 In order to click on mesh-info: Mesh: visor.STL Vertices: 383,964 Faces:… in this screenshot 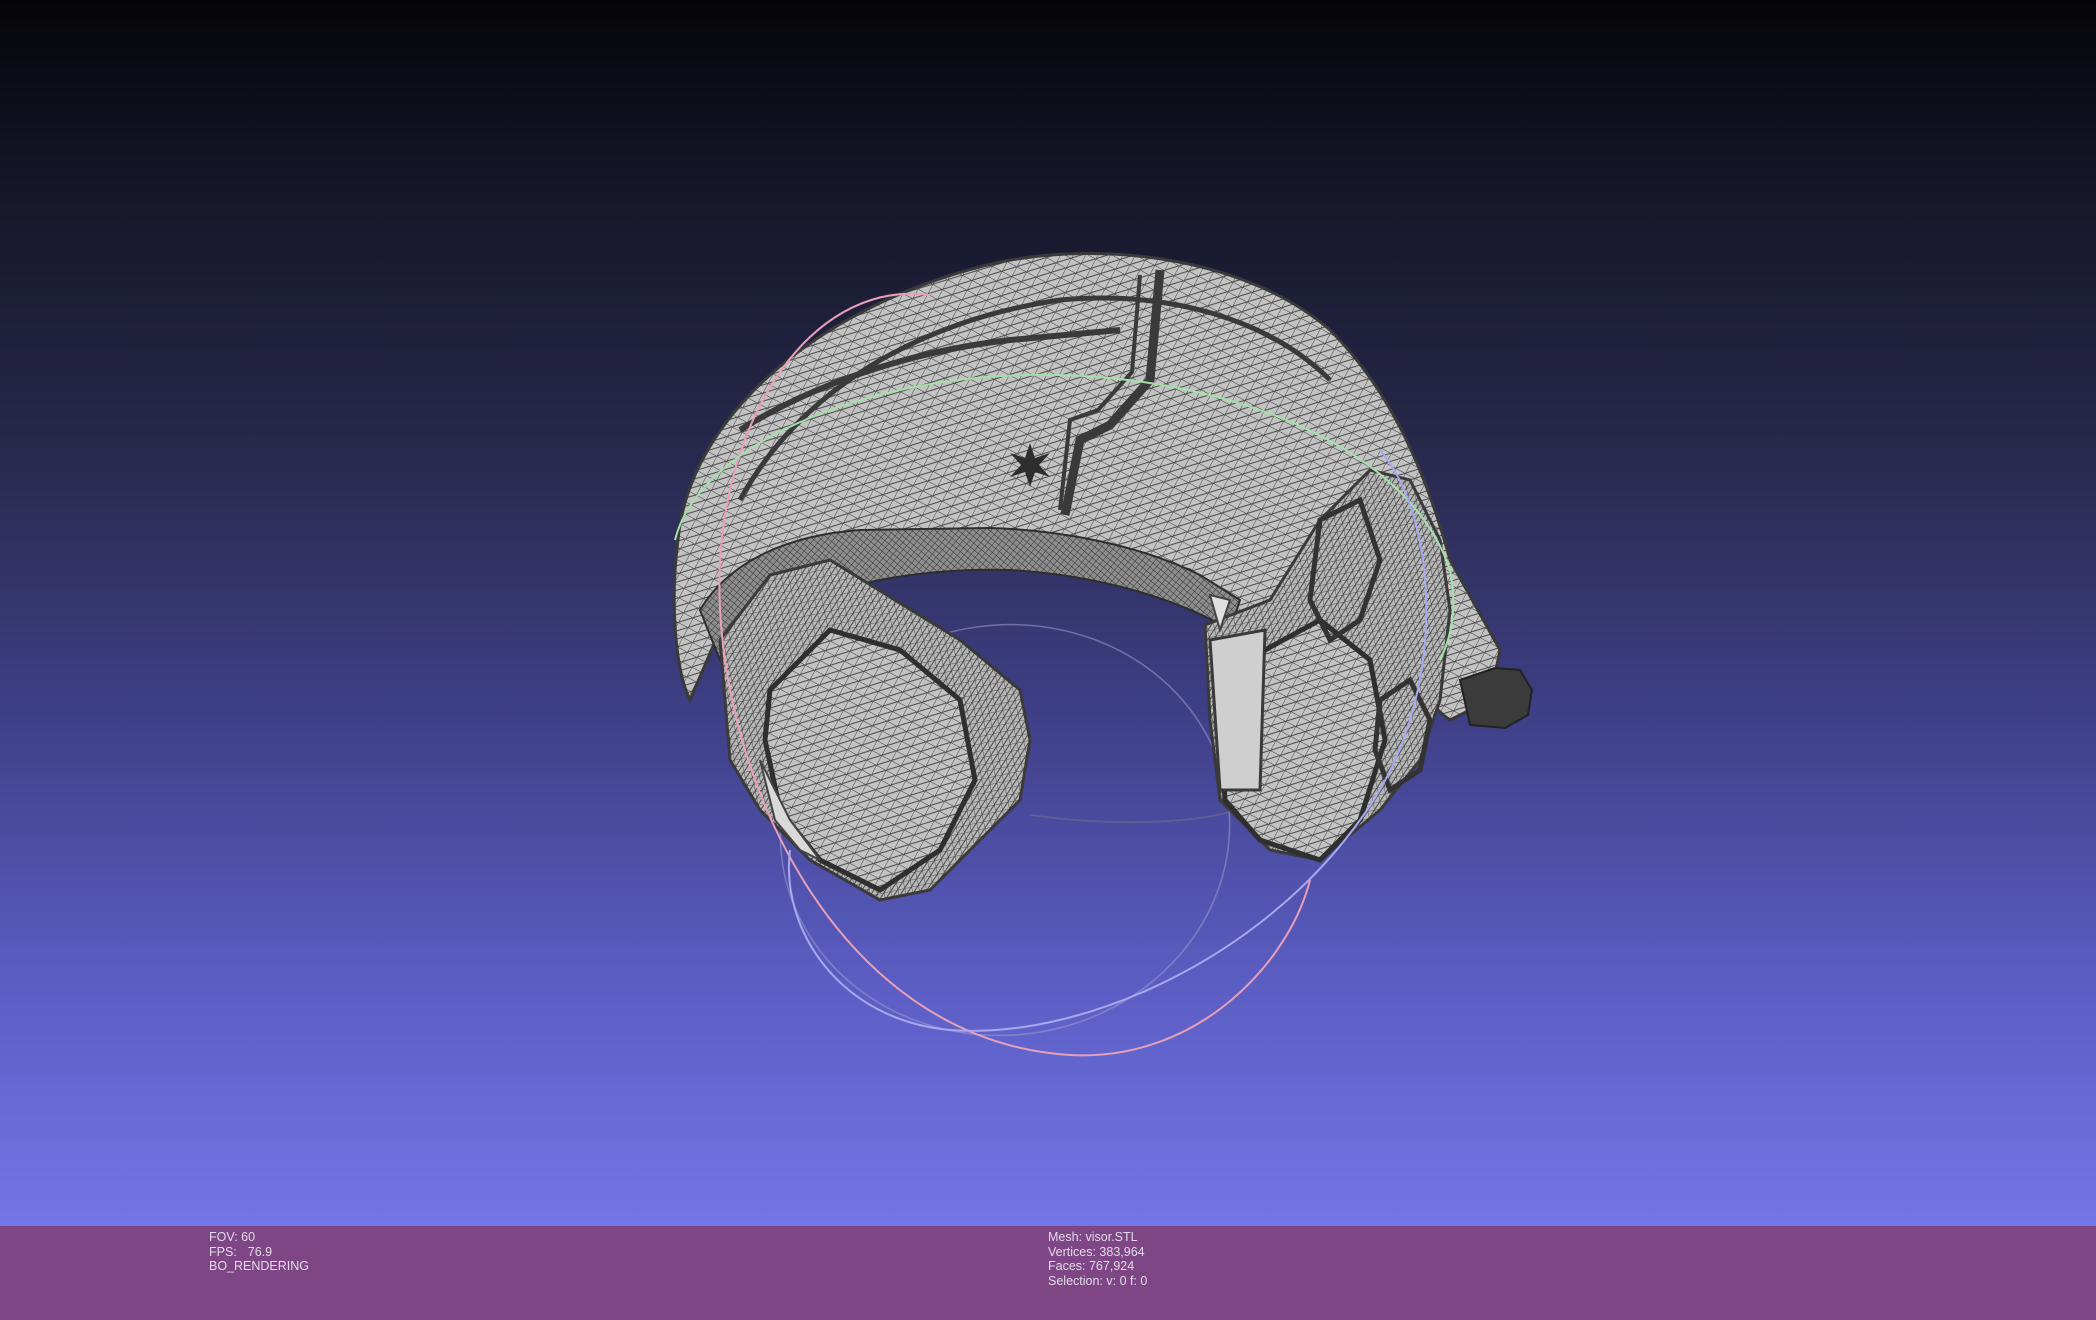, I will do `click(1097, 1259)`.